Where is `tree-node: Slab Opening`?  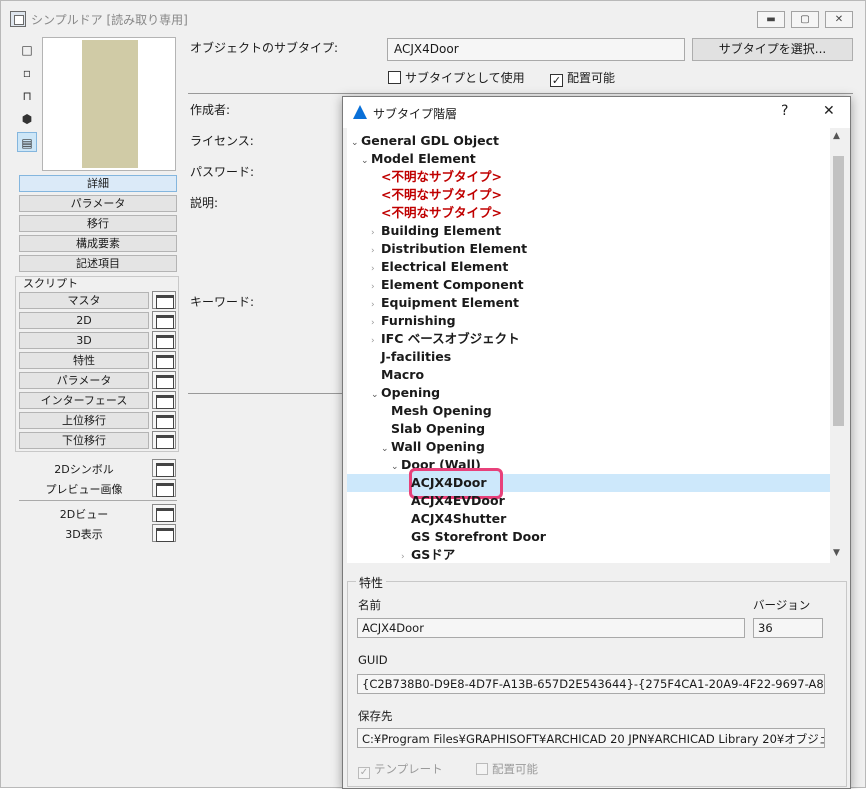 tree-node: Slab Opening is located at coordinates (433, 429).